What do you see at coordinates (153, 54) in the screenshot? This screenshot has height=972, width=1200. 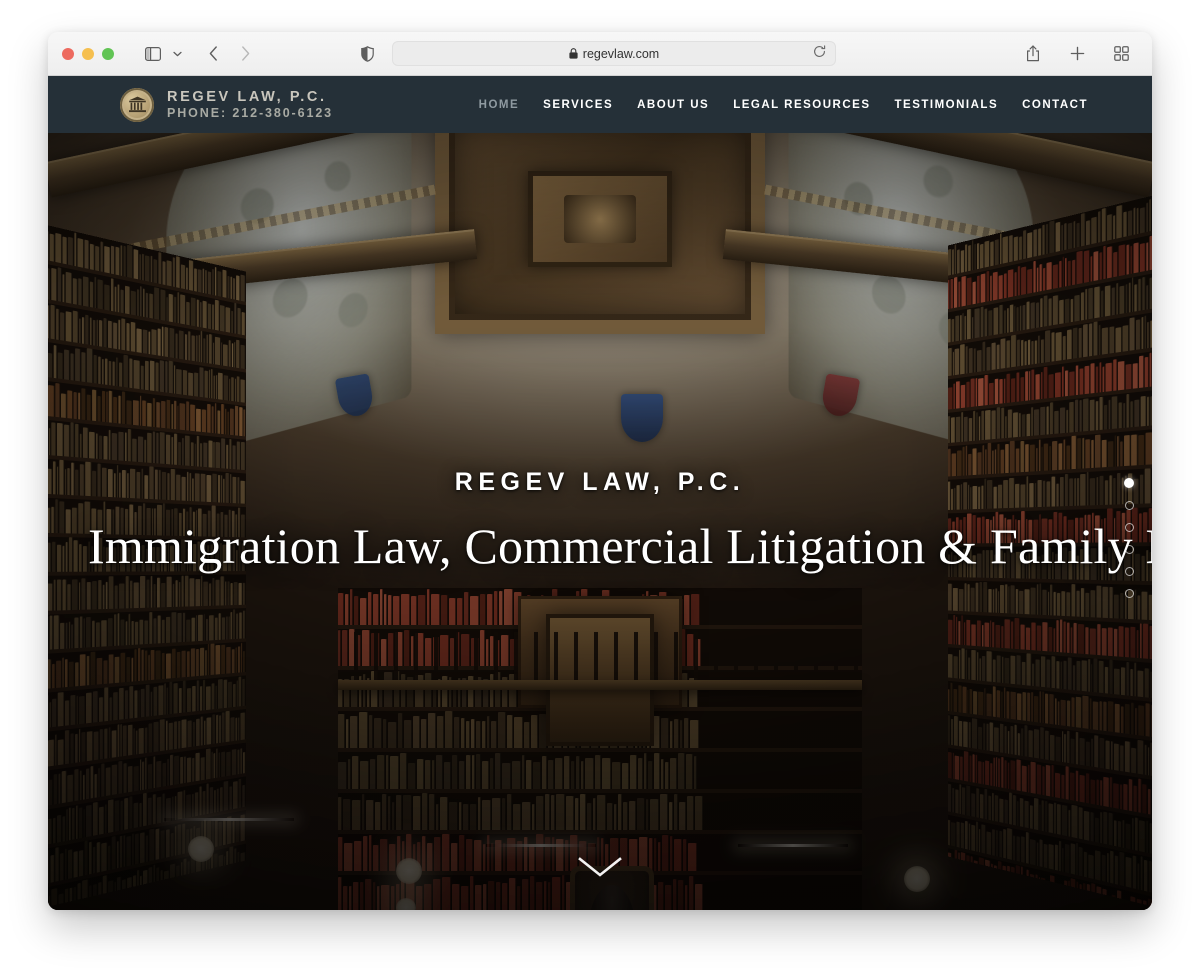 I see `sidebar-icon` at bounding box center [153, 54].